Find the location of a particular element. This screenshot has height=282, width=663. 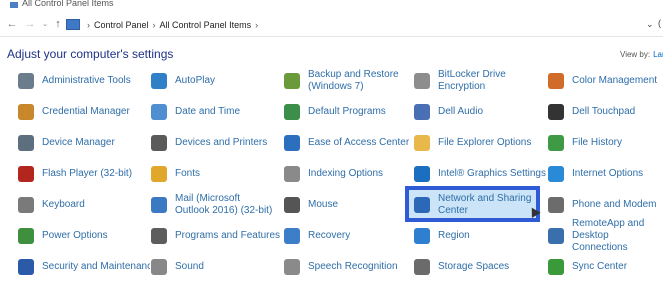

view-by-dropdown: Larg is located at coordinates (658, 54).